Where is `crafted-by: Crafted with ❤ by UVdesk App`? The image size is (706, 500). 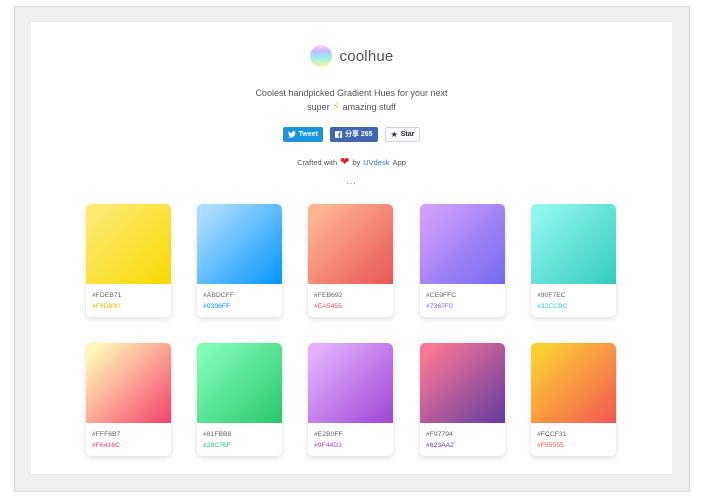 crafted-by: Crafted with ❤ by UVdesk App is located at coordinates (351, 162).